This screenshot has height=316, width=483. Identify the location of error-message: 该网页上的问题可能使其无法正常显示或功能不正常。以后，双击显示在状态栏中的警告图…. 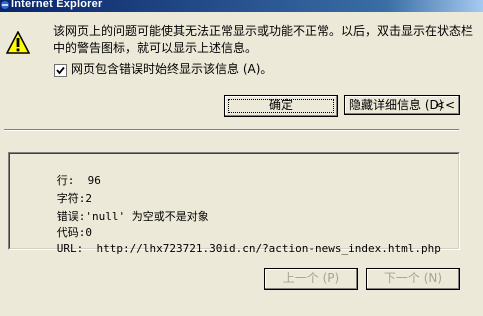
(263, 39).